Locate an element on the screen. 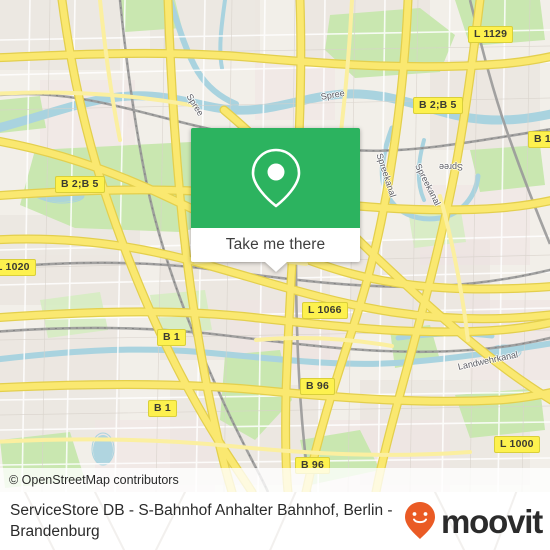  map-pin-icon is located at coordinates (275, 178).